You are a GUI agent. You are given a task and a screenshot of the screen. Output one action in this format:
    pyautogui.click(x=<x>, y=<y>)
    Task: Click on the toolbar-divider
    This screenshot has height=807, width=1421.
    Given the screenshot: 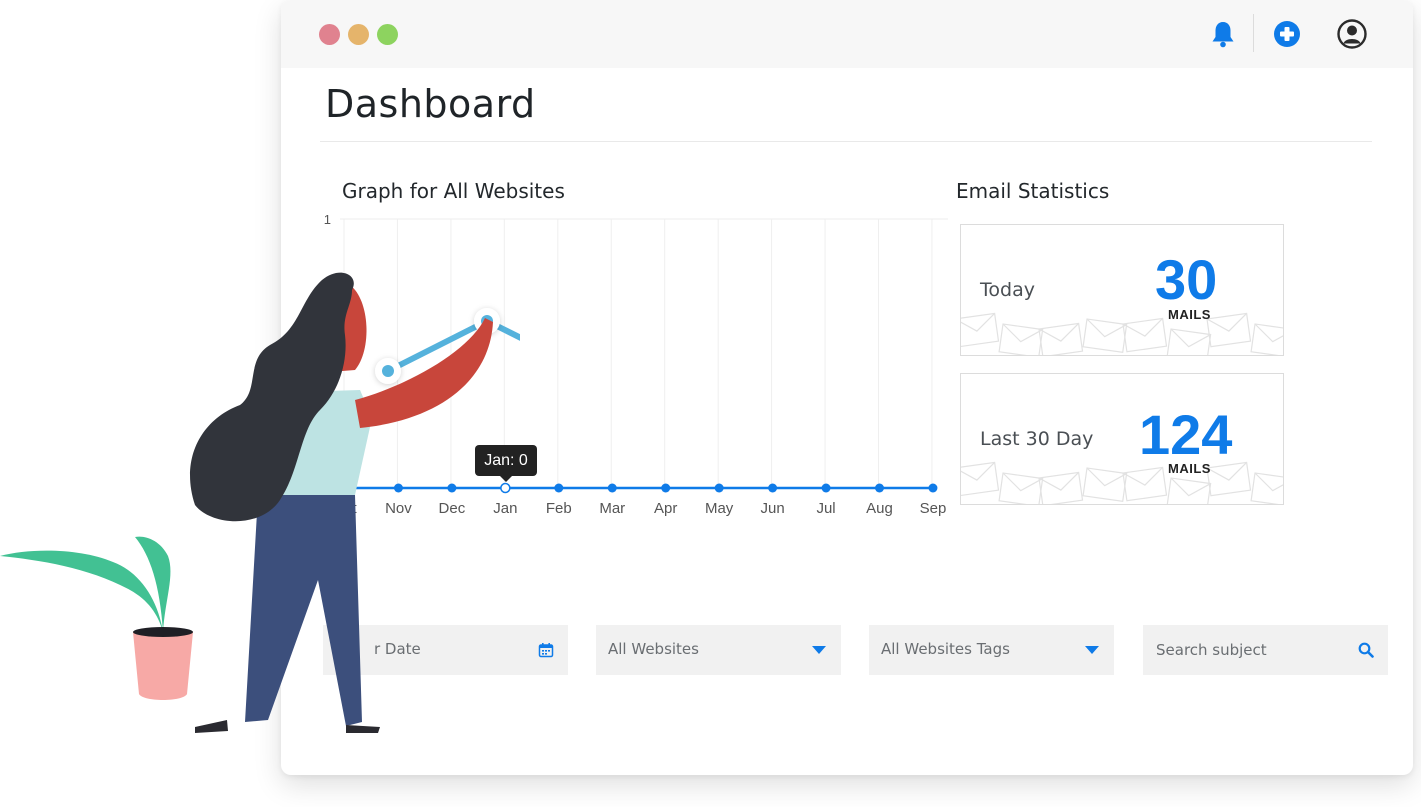 What is the action you would take?
    pyautogui.click(x=1253, y=33)
    